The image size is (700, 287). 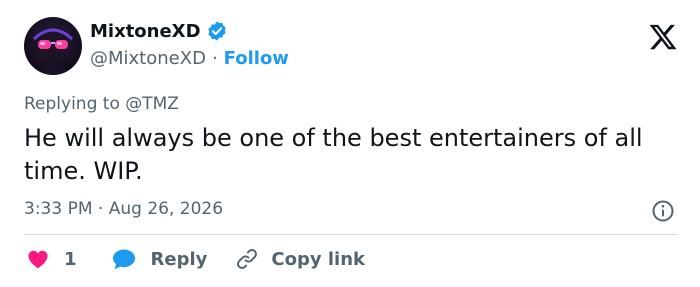 I want to click on info-icon, so click(x=663, y=211).